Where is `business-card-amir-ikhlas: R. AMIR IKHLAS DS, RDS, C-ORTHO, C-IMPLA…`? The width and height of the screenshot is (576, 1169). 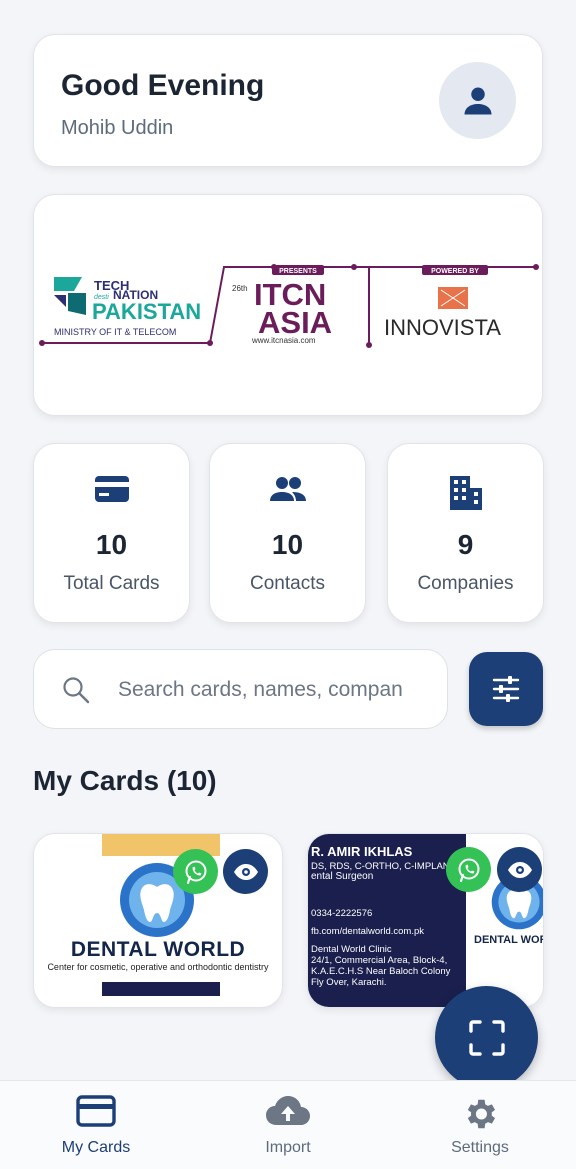 business-card-amir-ikhlas: R. AMIR IKHLAS DS, RDS, C-ORTHO, C-IMPLA… is located at coordinates (425, 920).